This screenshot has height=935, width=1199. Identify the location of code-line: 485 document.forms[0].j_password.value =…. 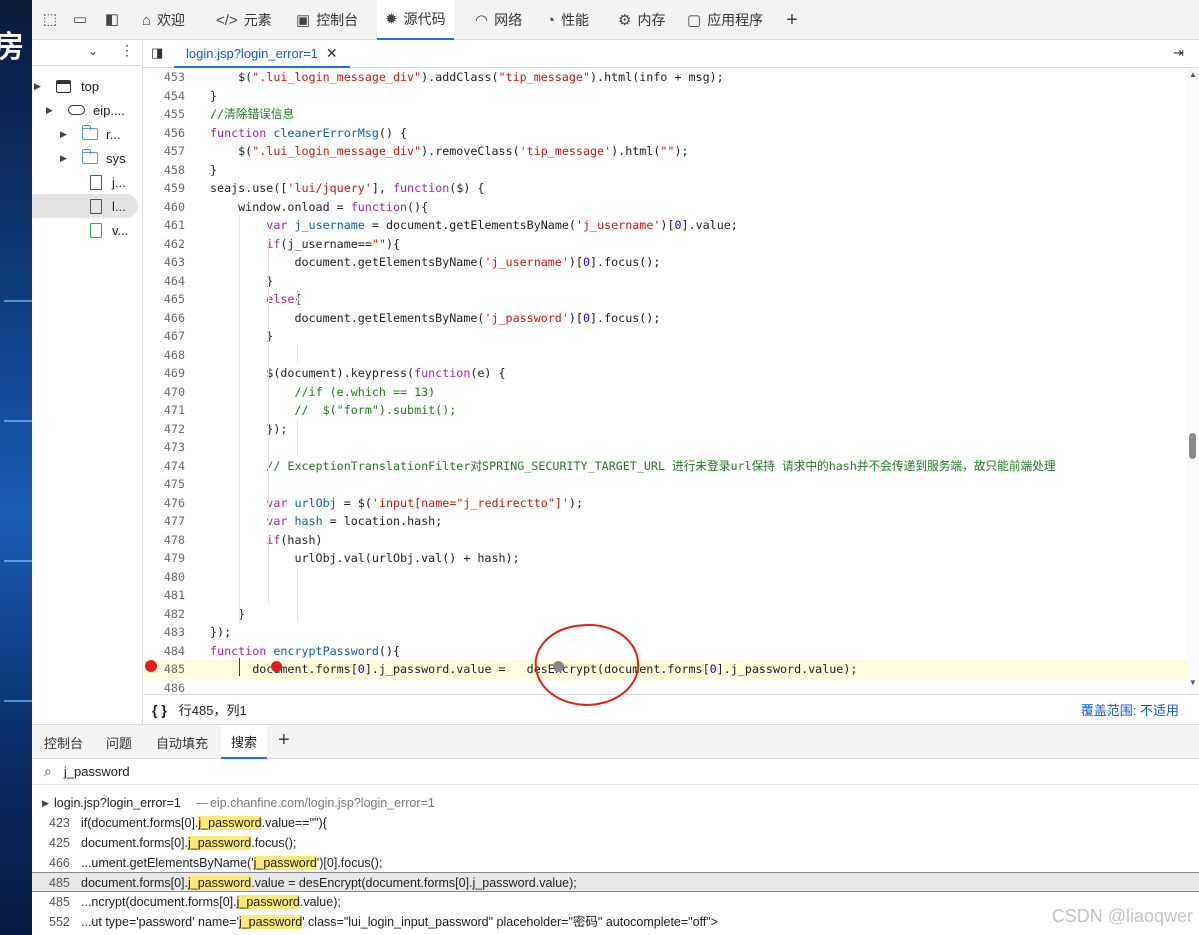
(665, 669).